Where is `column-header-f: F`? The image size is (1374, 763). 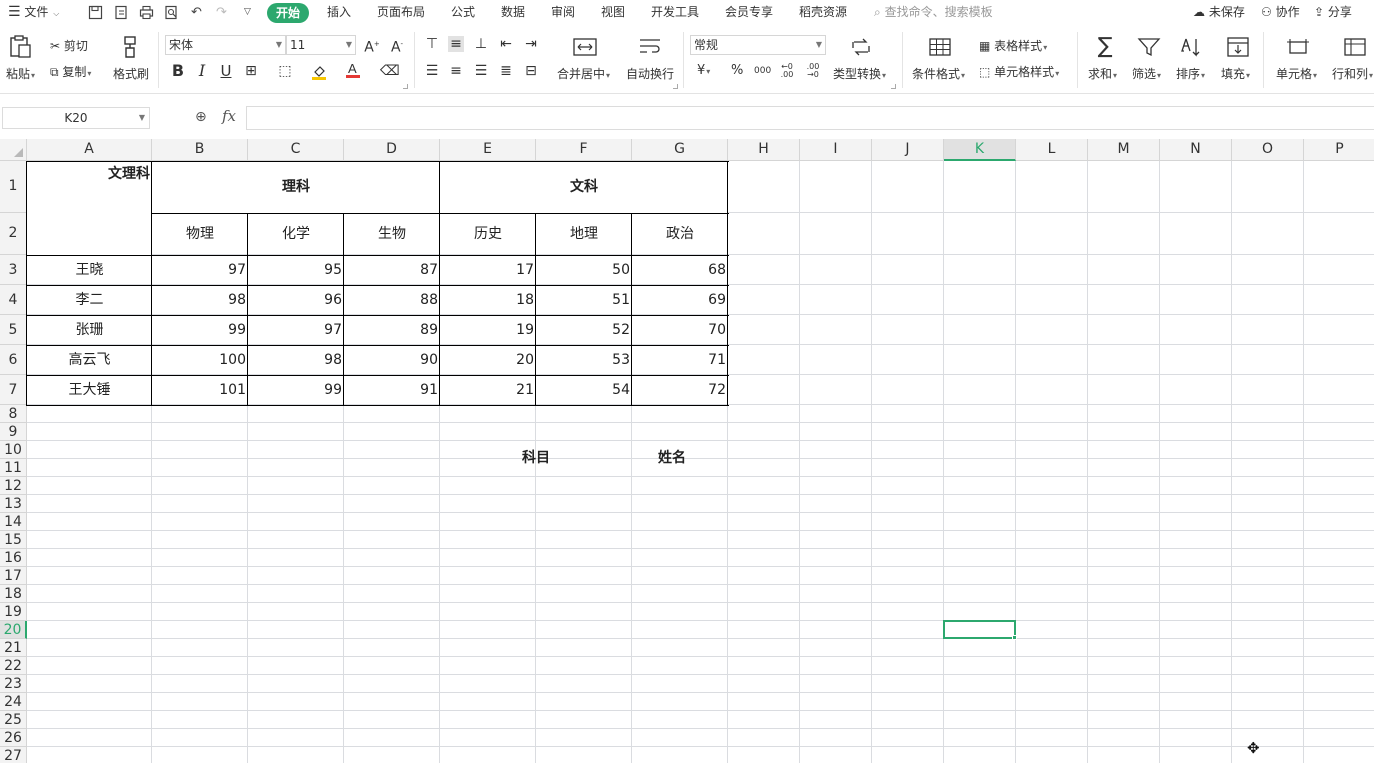 column-header-f: F is located at coordinates (584, 150).